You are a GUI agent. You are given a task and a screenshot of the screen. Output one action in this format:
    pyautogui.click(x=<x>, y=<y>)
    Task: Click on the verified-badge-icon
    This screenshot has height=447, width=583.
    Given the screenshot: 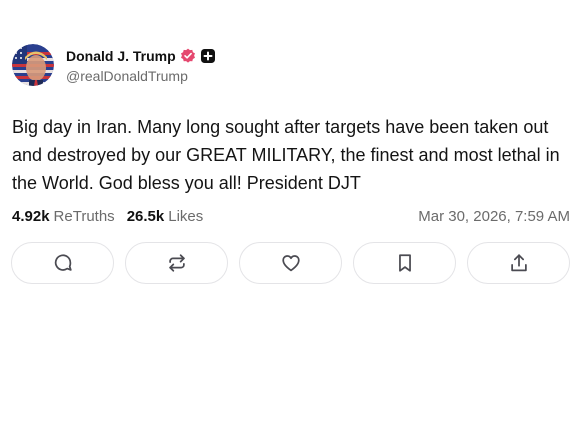 What is the action you would take?
    pyautogui.click(x=188, y=56)
    